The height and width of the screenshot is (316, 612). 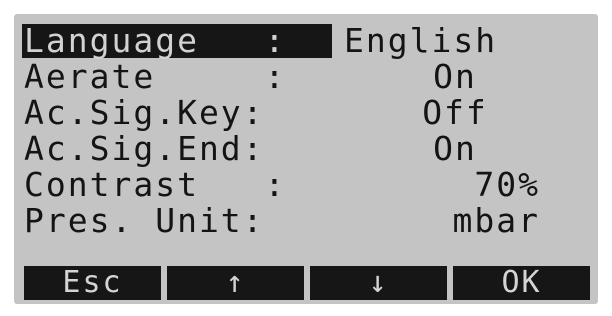 I want to click on menu-row-ac-sig-end: Ac.Sig.End: On, so click(x=306, y=149).